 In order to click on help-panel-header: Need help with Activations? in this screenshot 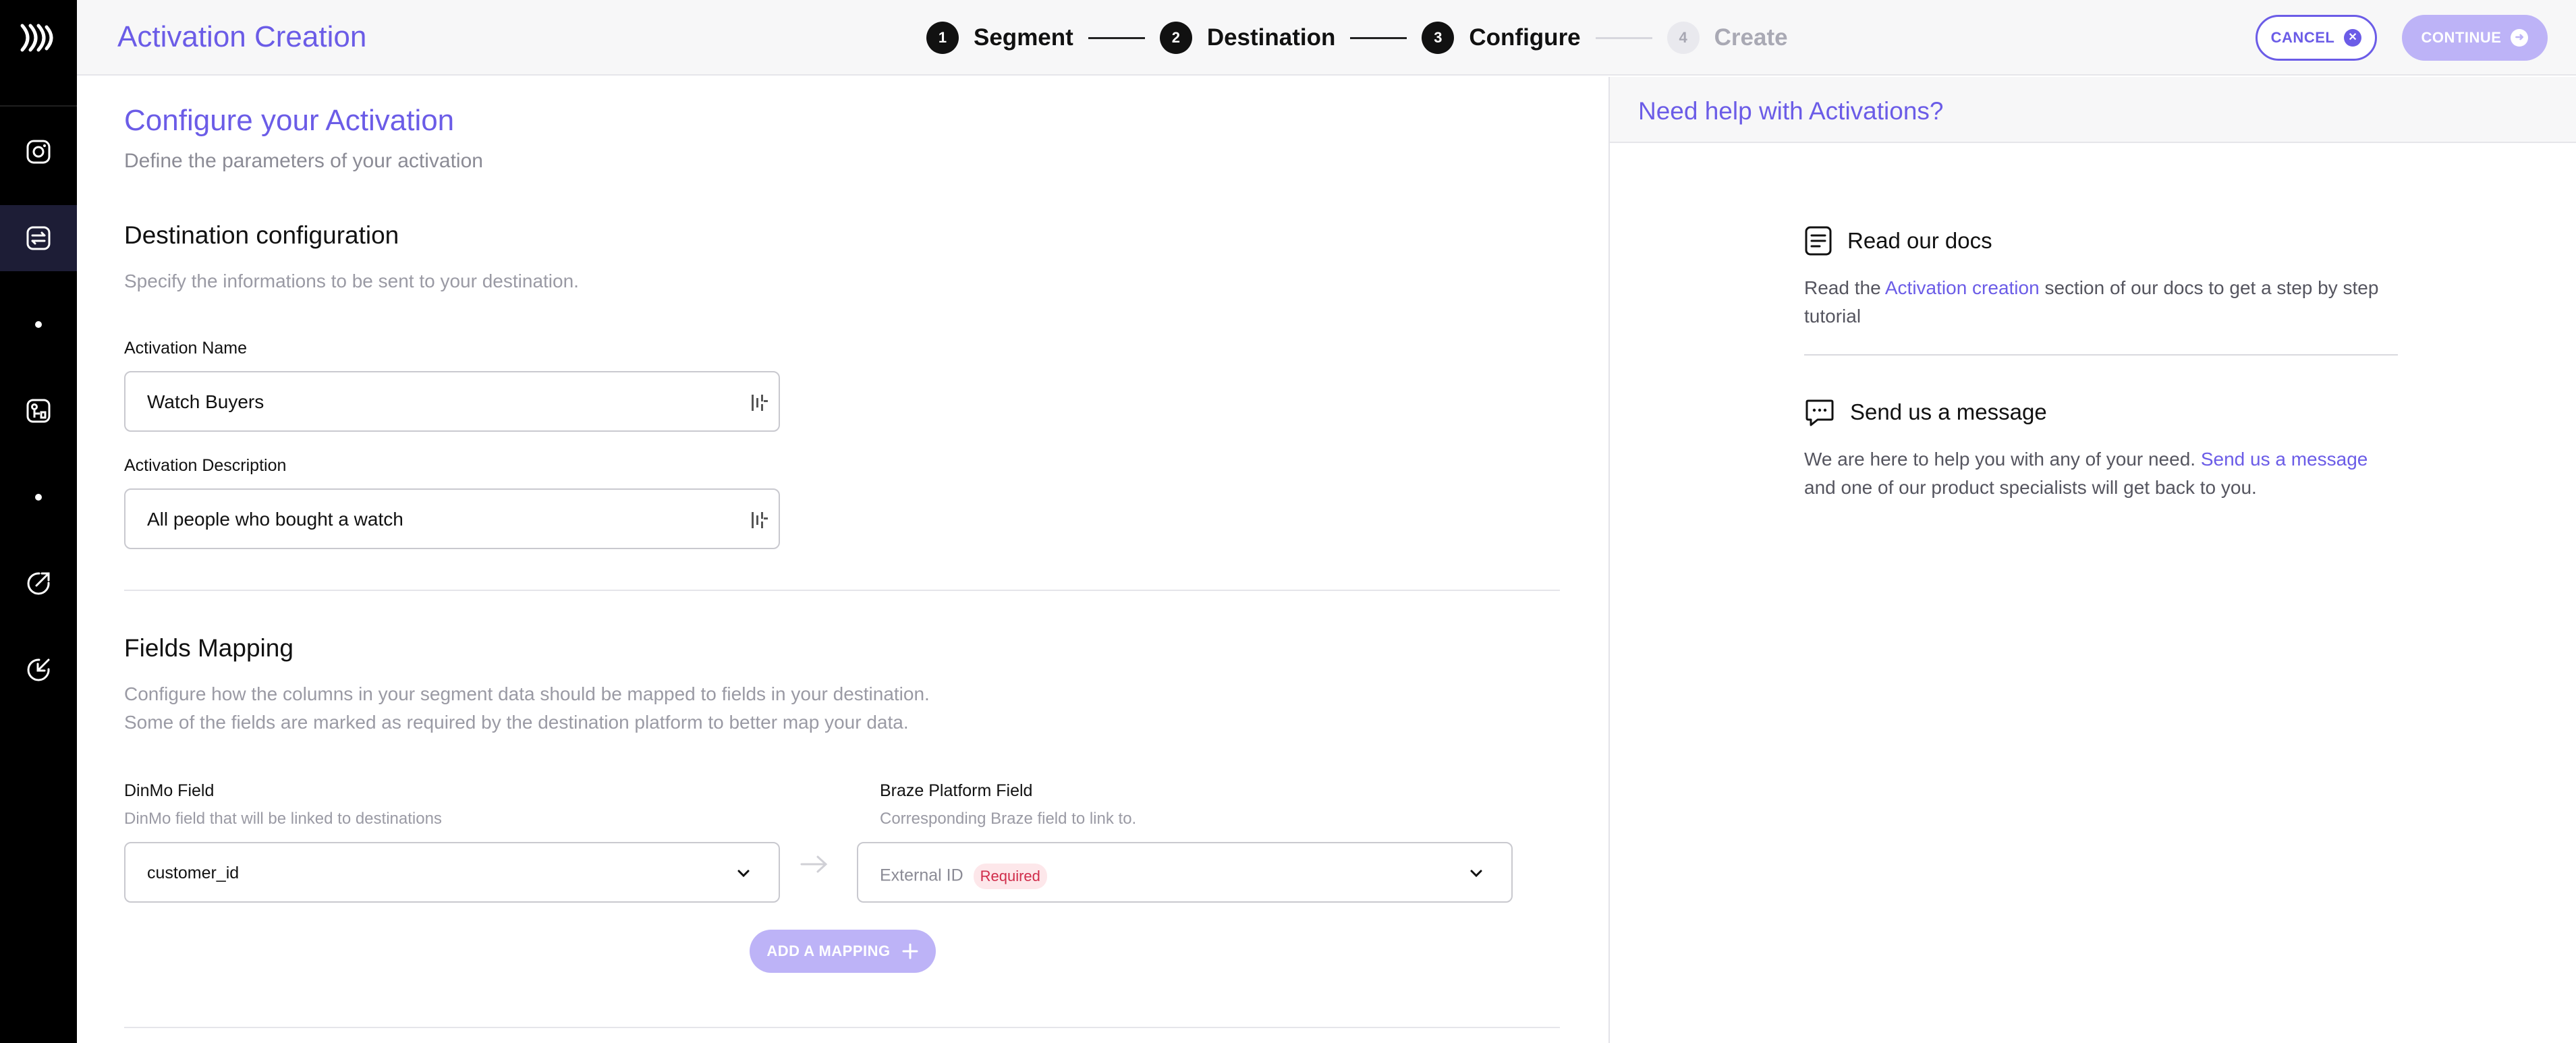, I will do `click(2093, 110)`.